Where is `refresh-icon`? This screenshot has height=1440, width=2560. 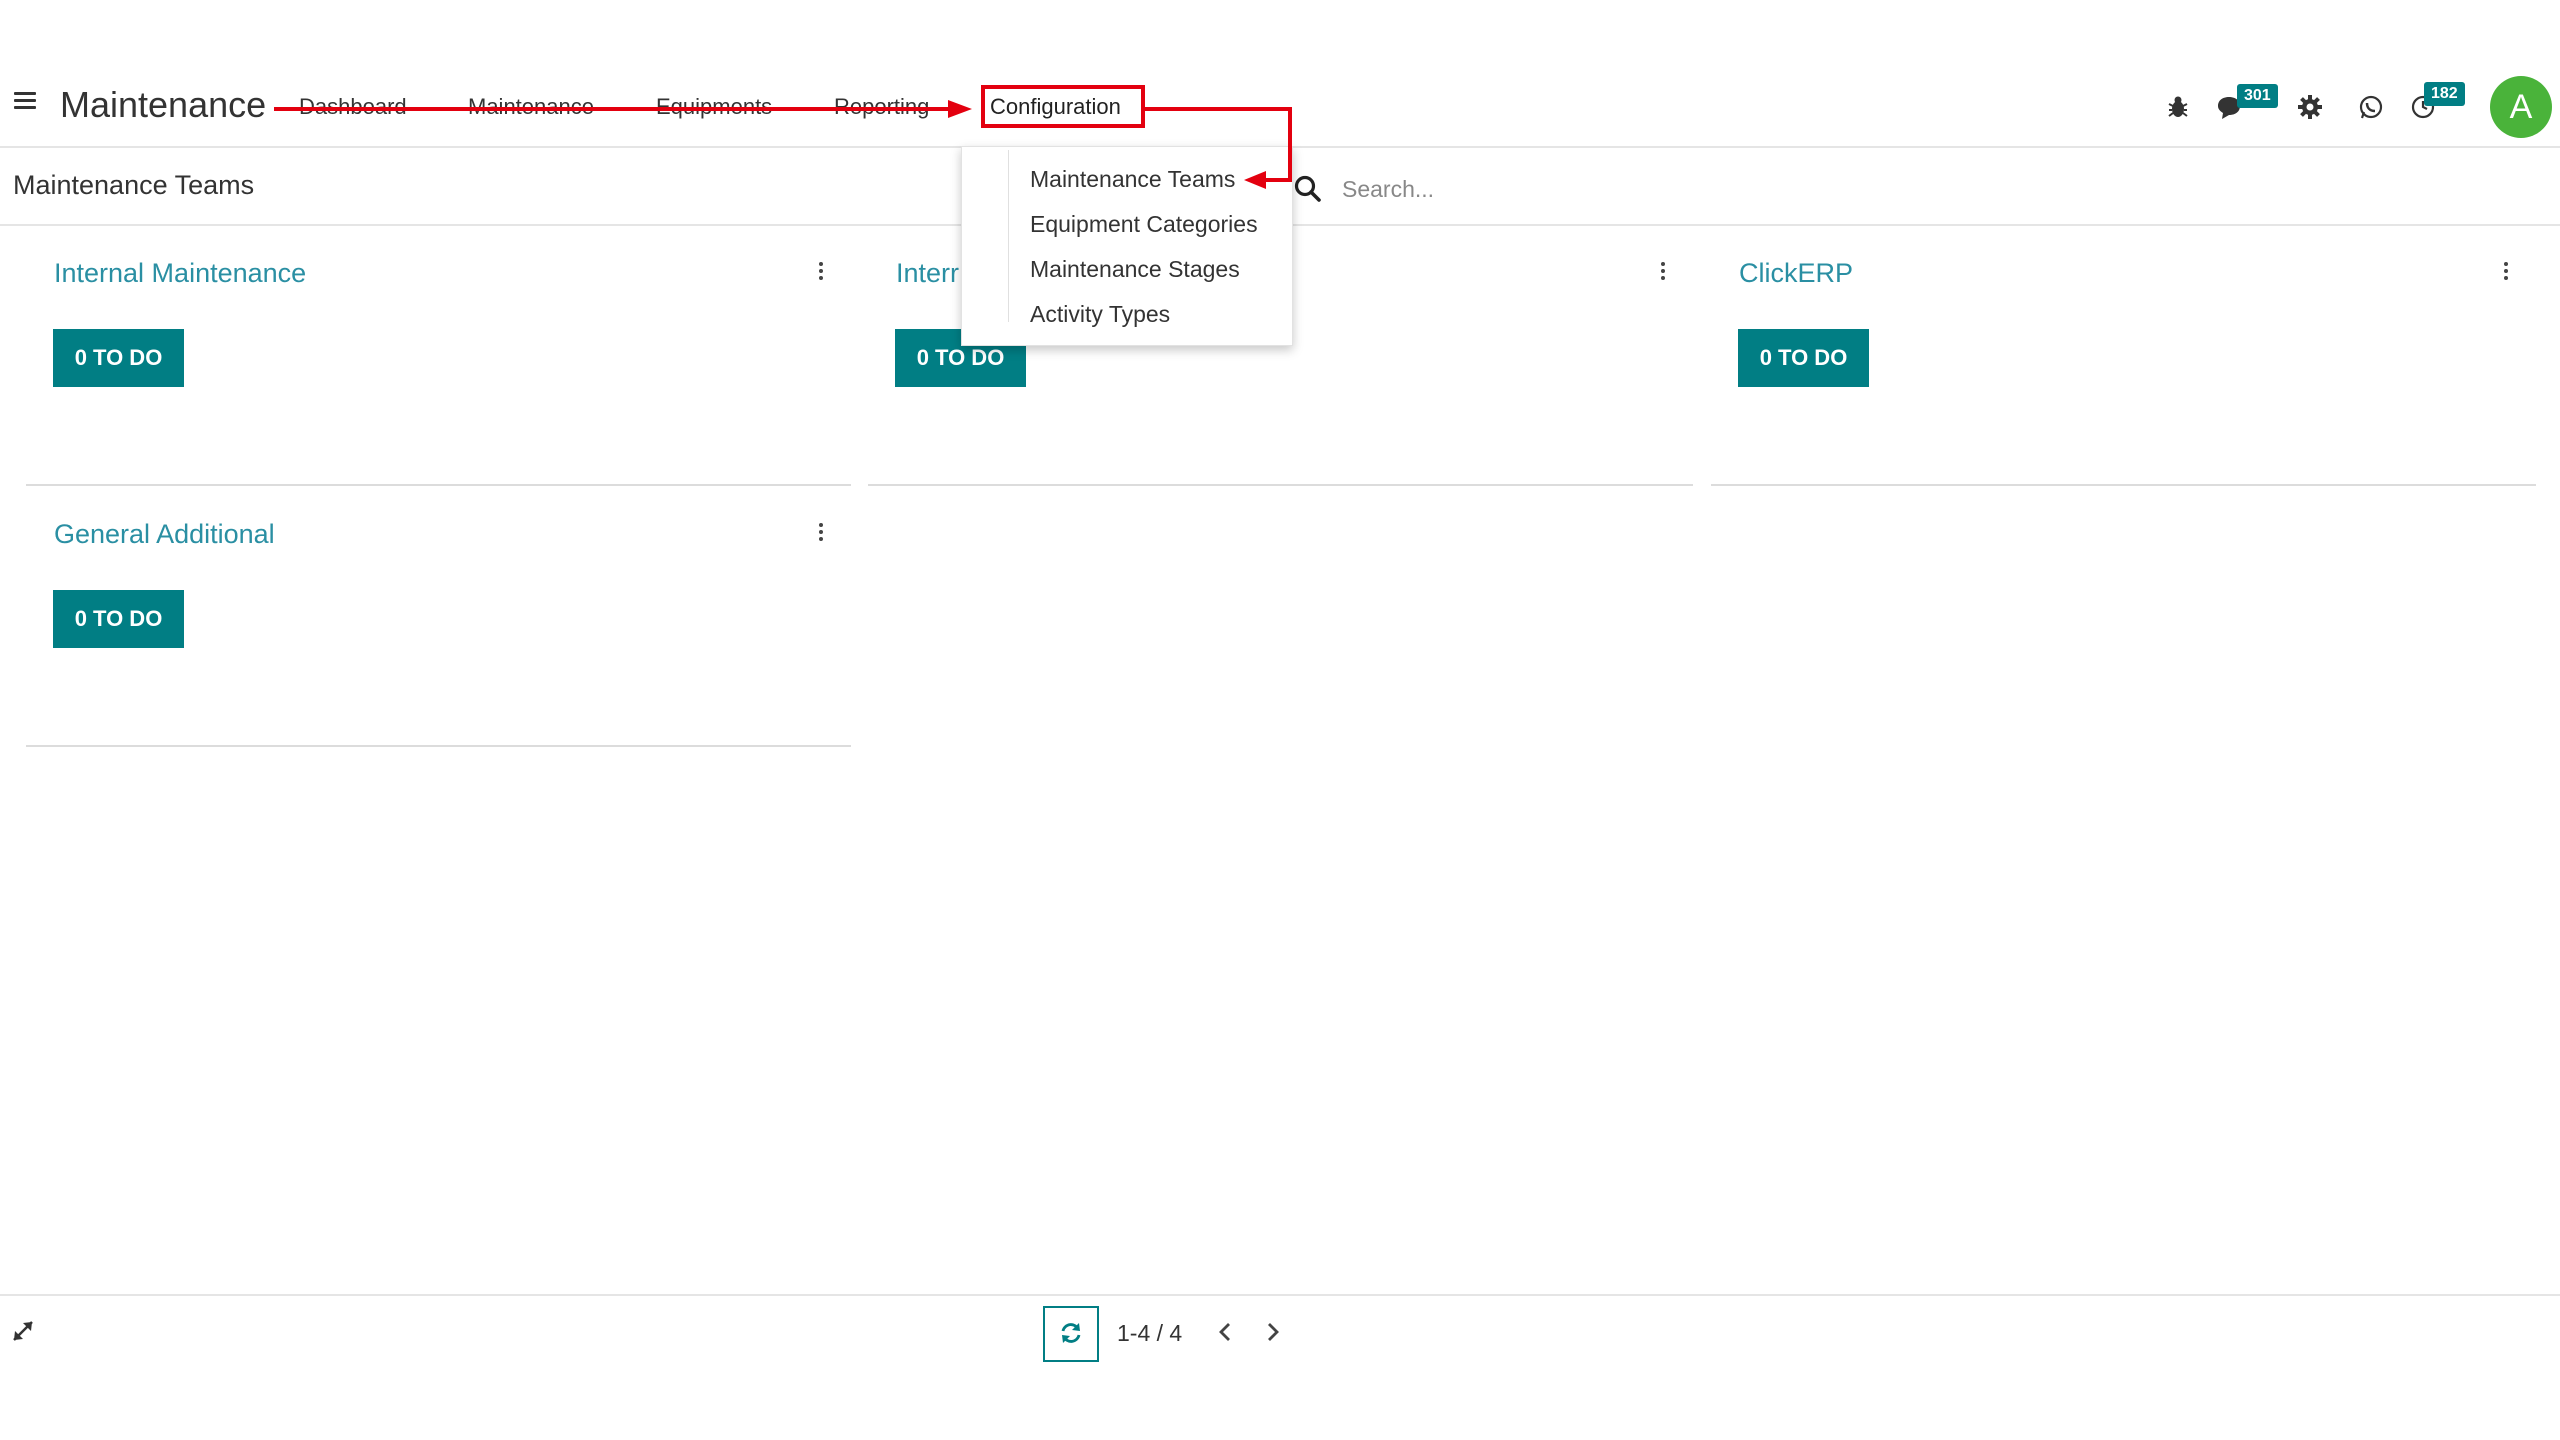 refresh-icon is located at coordinates (1071, 1332).